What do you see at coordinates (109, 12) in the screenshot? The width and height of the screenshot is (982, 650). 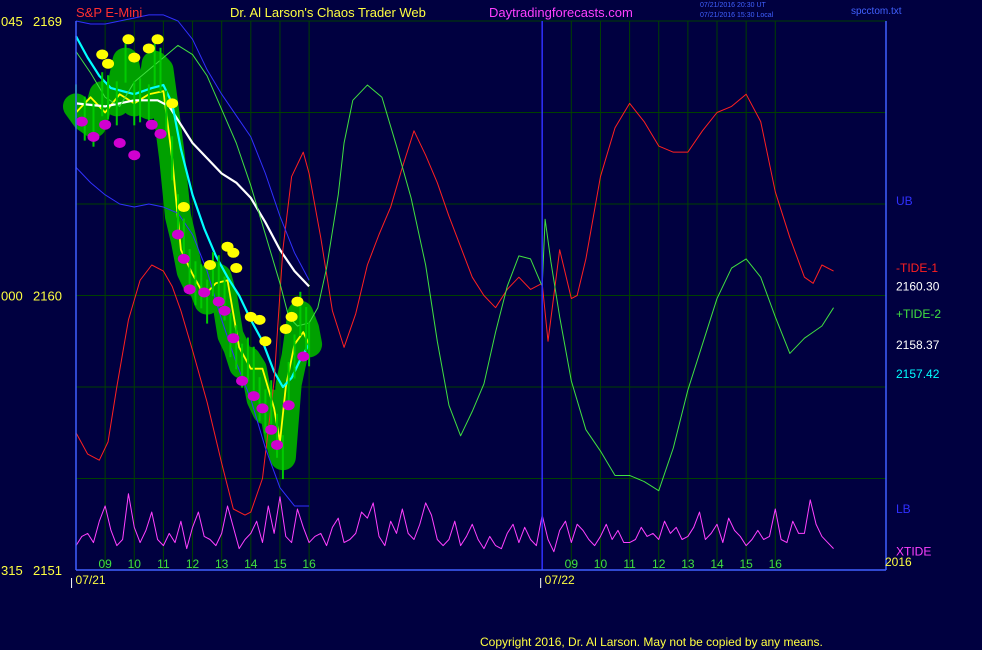 I see `instrument-title: S&P E-Mini` at bounding box center [109, 12].